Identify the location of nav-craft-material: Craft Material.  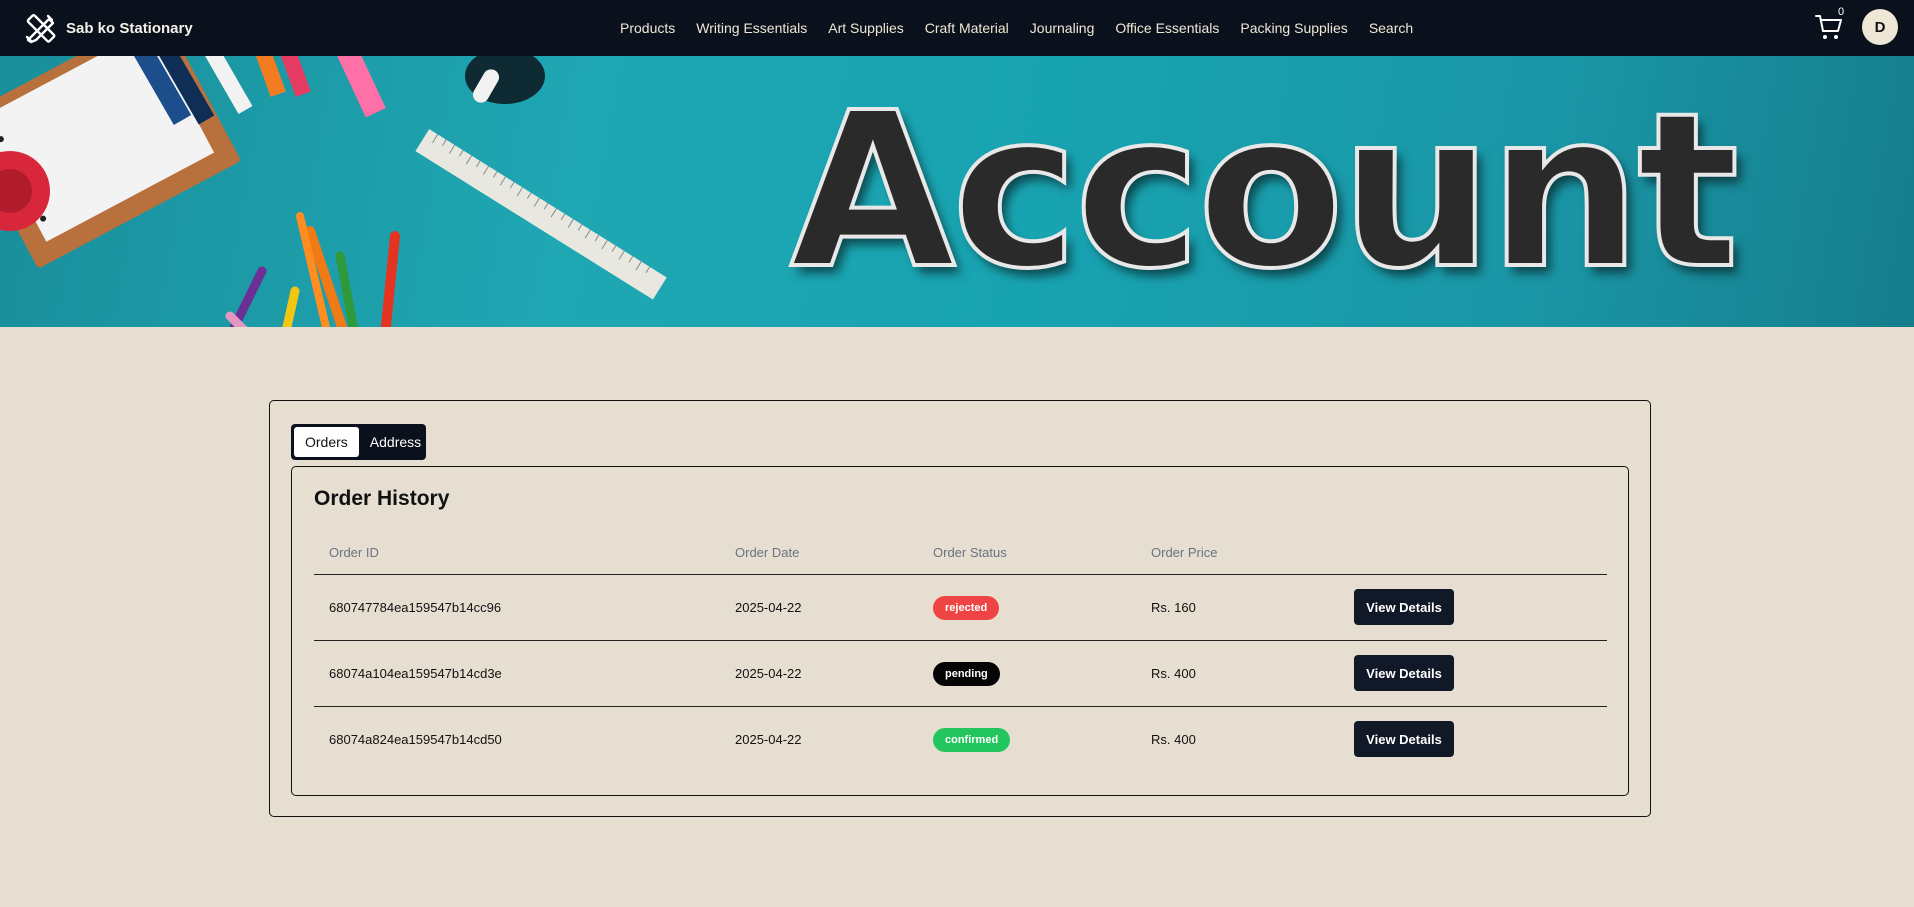
(967, 28).